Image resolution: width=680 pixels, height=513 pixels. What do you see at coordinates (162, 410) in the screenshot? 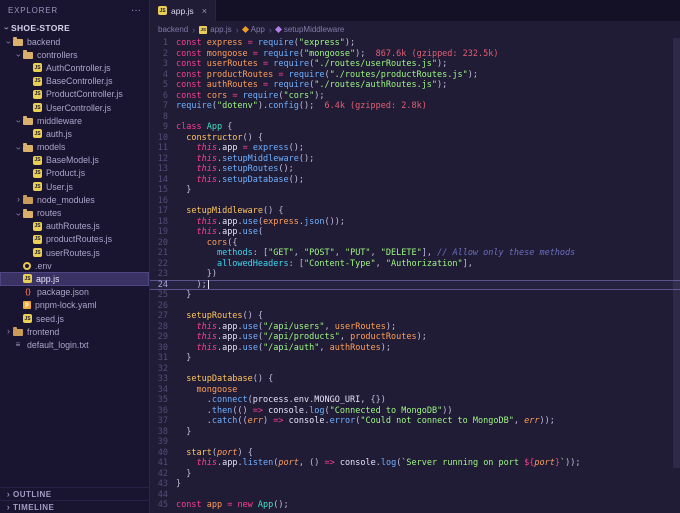
I see `line-number: 36` at bounding box center [162, 410].